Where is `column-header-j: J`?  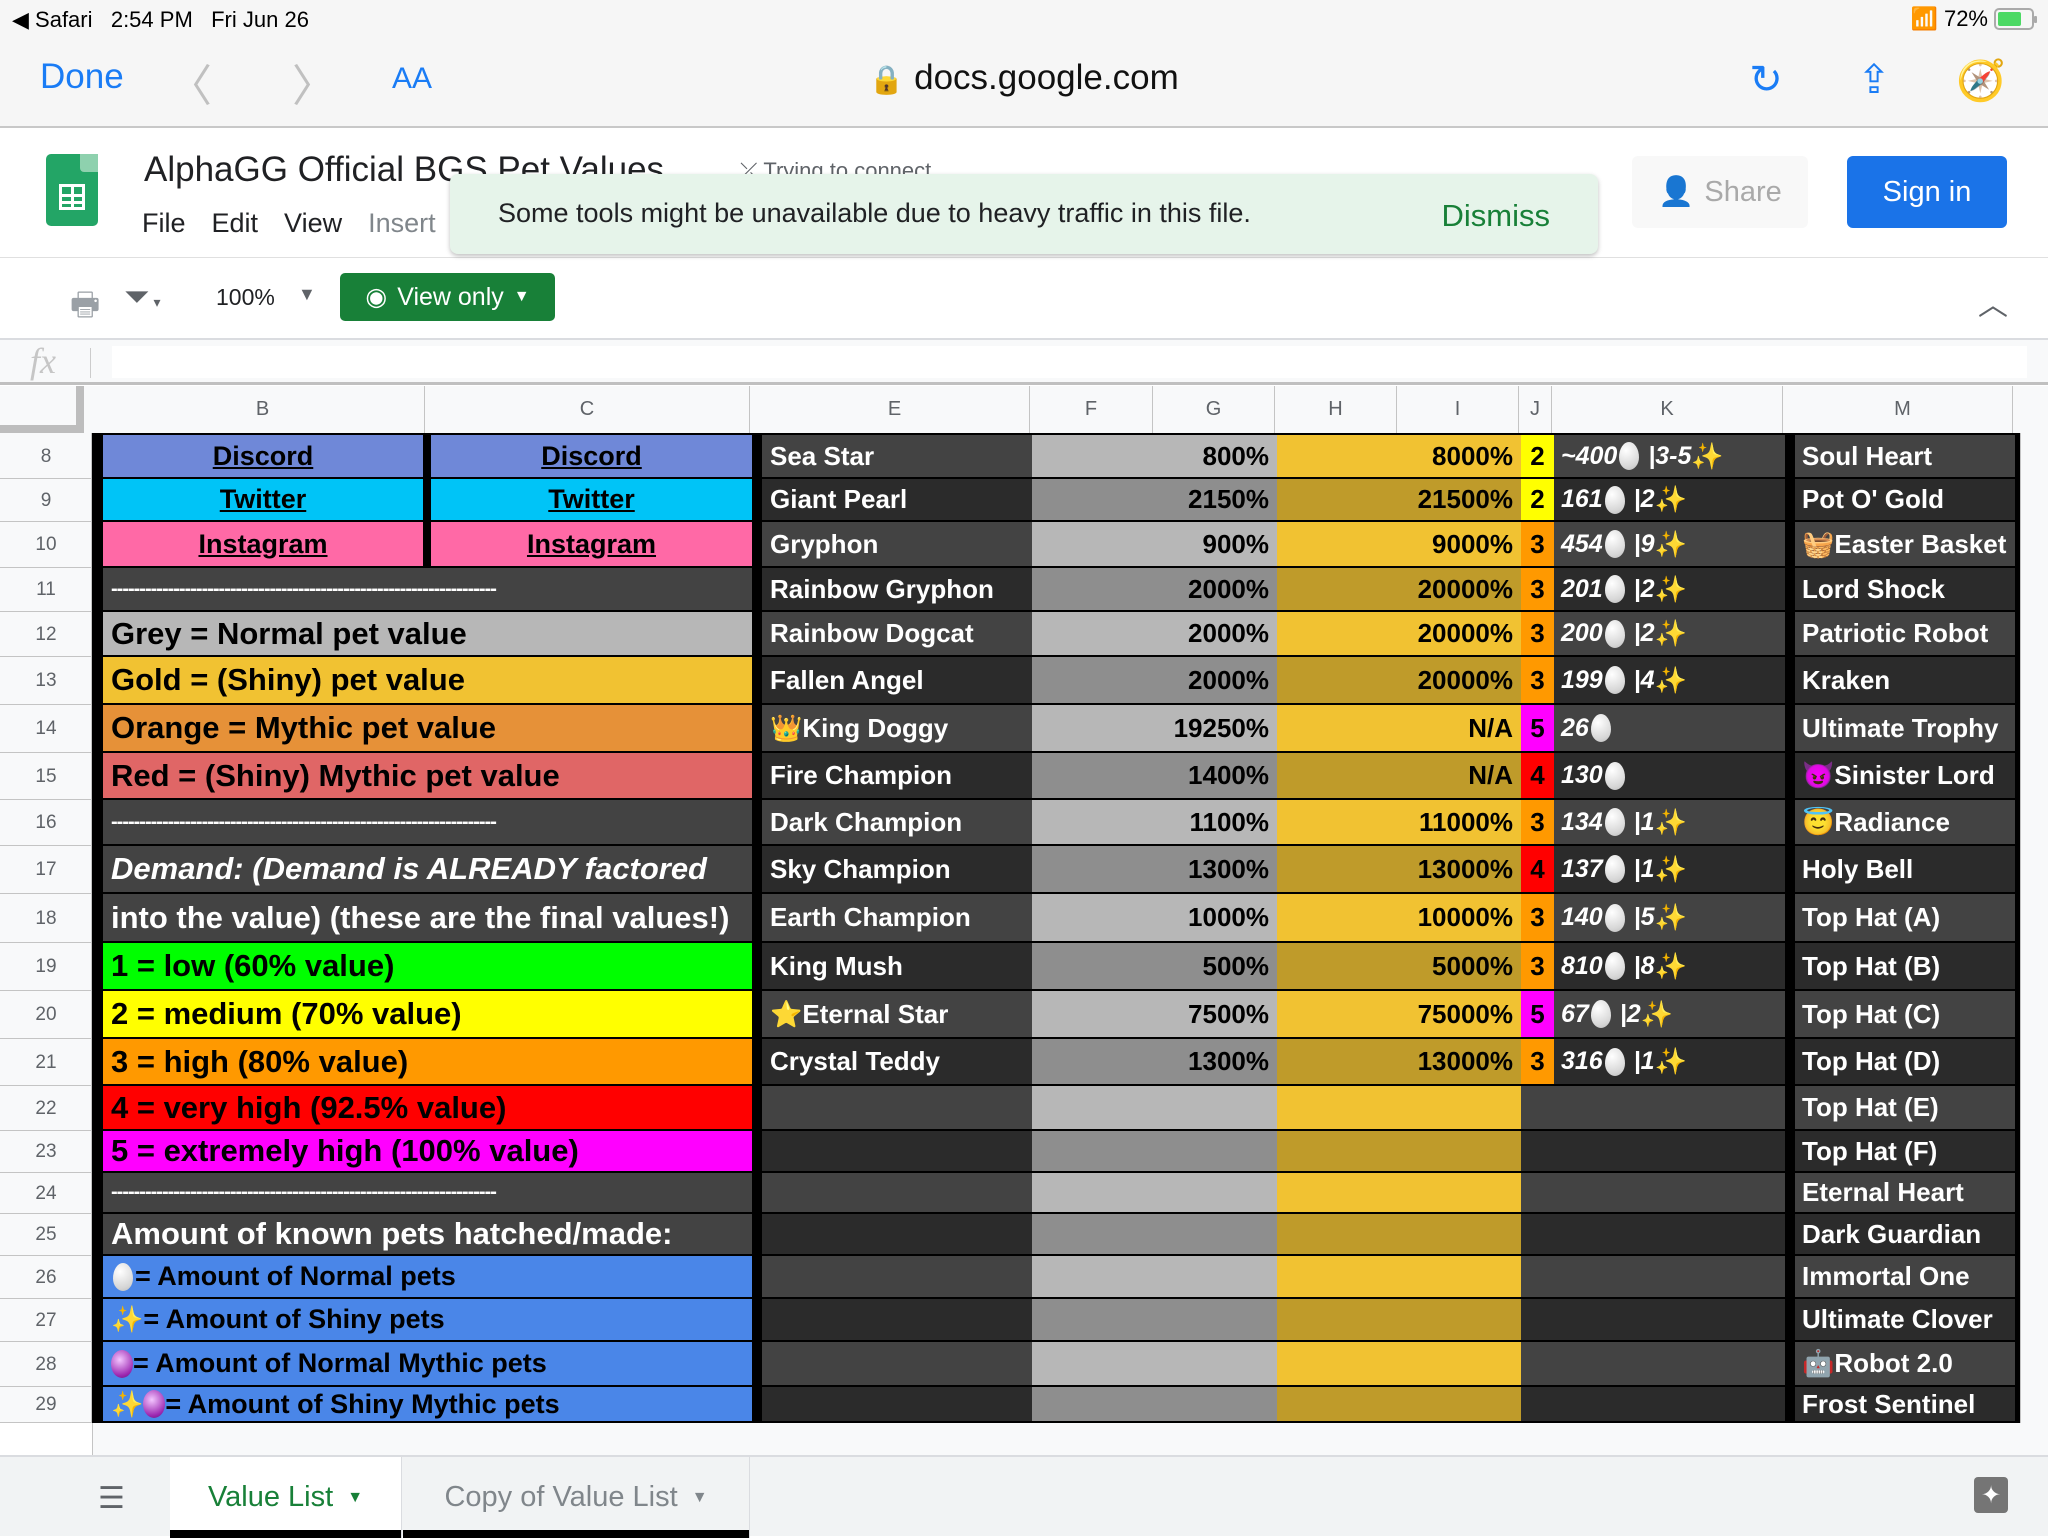
column-header-j: J is located at coordinates (1535, 409).